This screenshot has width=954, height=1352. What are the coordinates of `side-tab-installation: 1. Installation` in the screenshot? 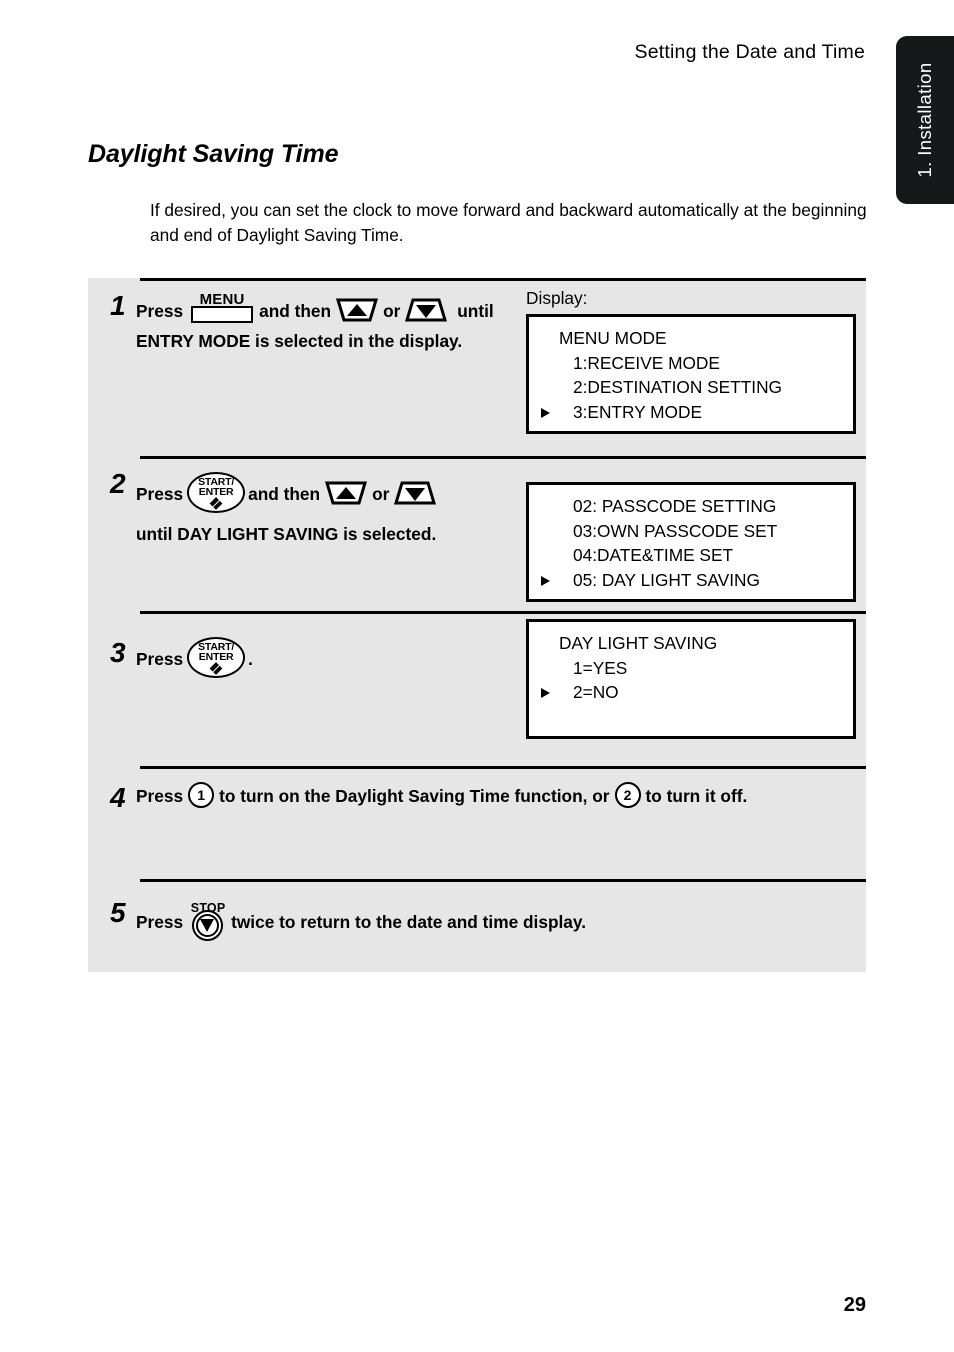 It's located at (925, 120).